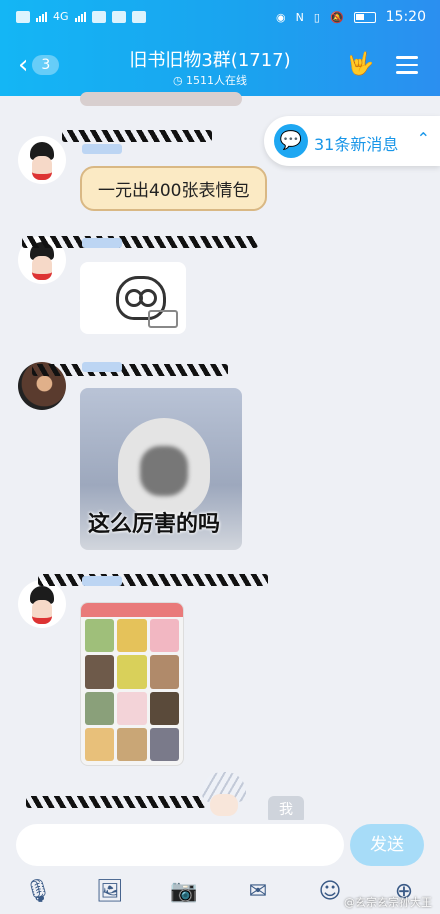 The height and width of the screenshot is (914, 440). I want to click on status-time: 15:20, so click(405, 17).